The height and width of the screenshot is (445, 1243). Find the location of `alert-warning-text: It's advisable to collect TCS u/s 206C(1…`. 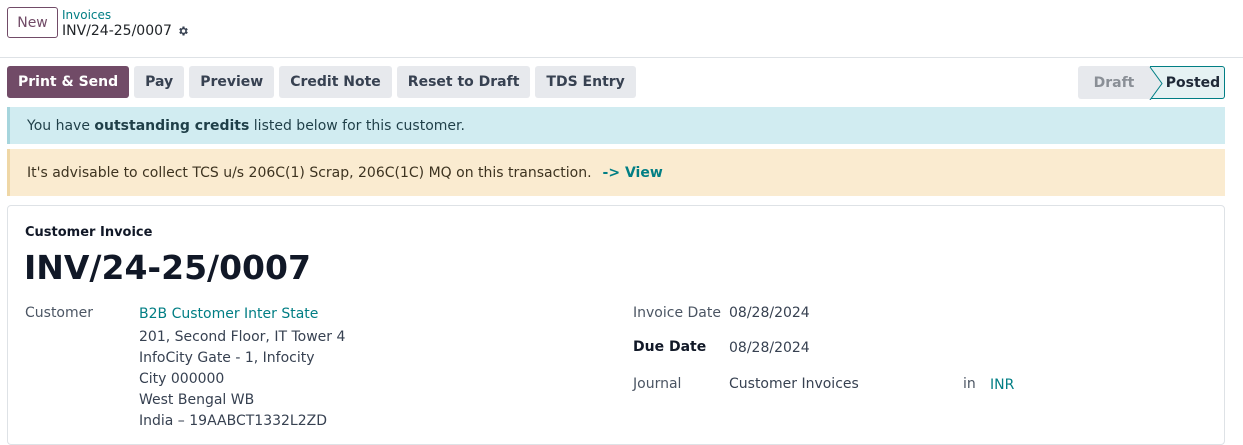

alert-warning-text: It's advisable to collect TCS u/s 206C(1… is located at coordinates (309, 172).